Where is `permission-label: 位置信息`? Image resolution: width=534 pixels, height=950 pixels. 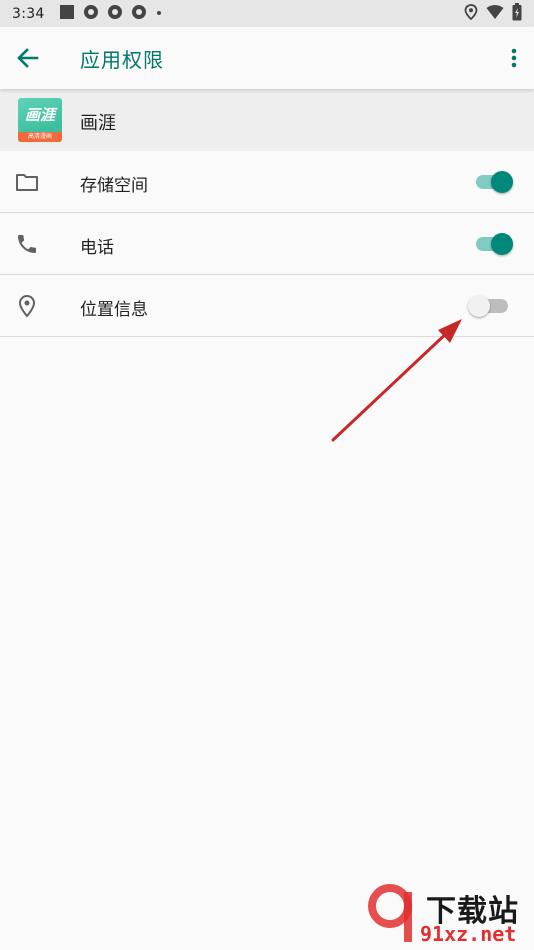
permission-label: 位置信息 is located at coordinates (114, 310).